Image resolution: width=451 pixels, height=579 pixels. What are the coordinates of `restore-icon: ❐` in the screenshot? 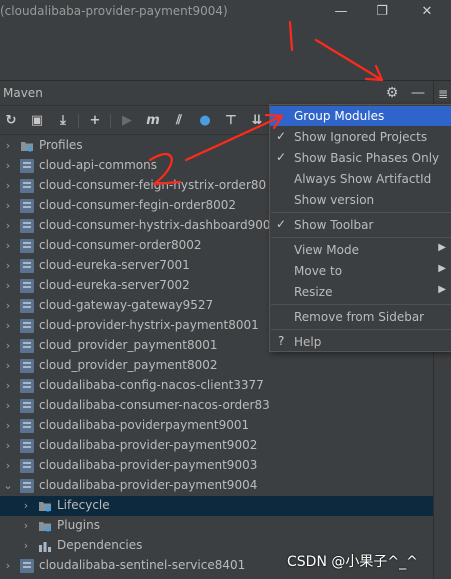 It's located at (382, 12).